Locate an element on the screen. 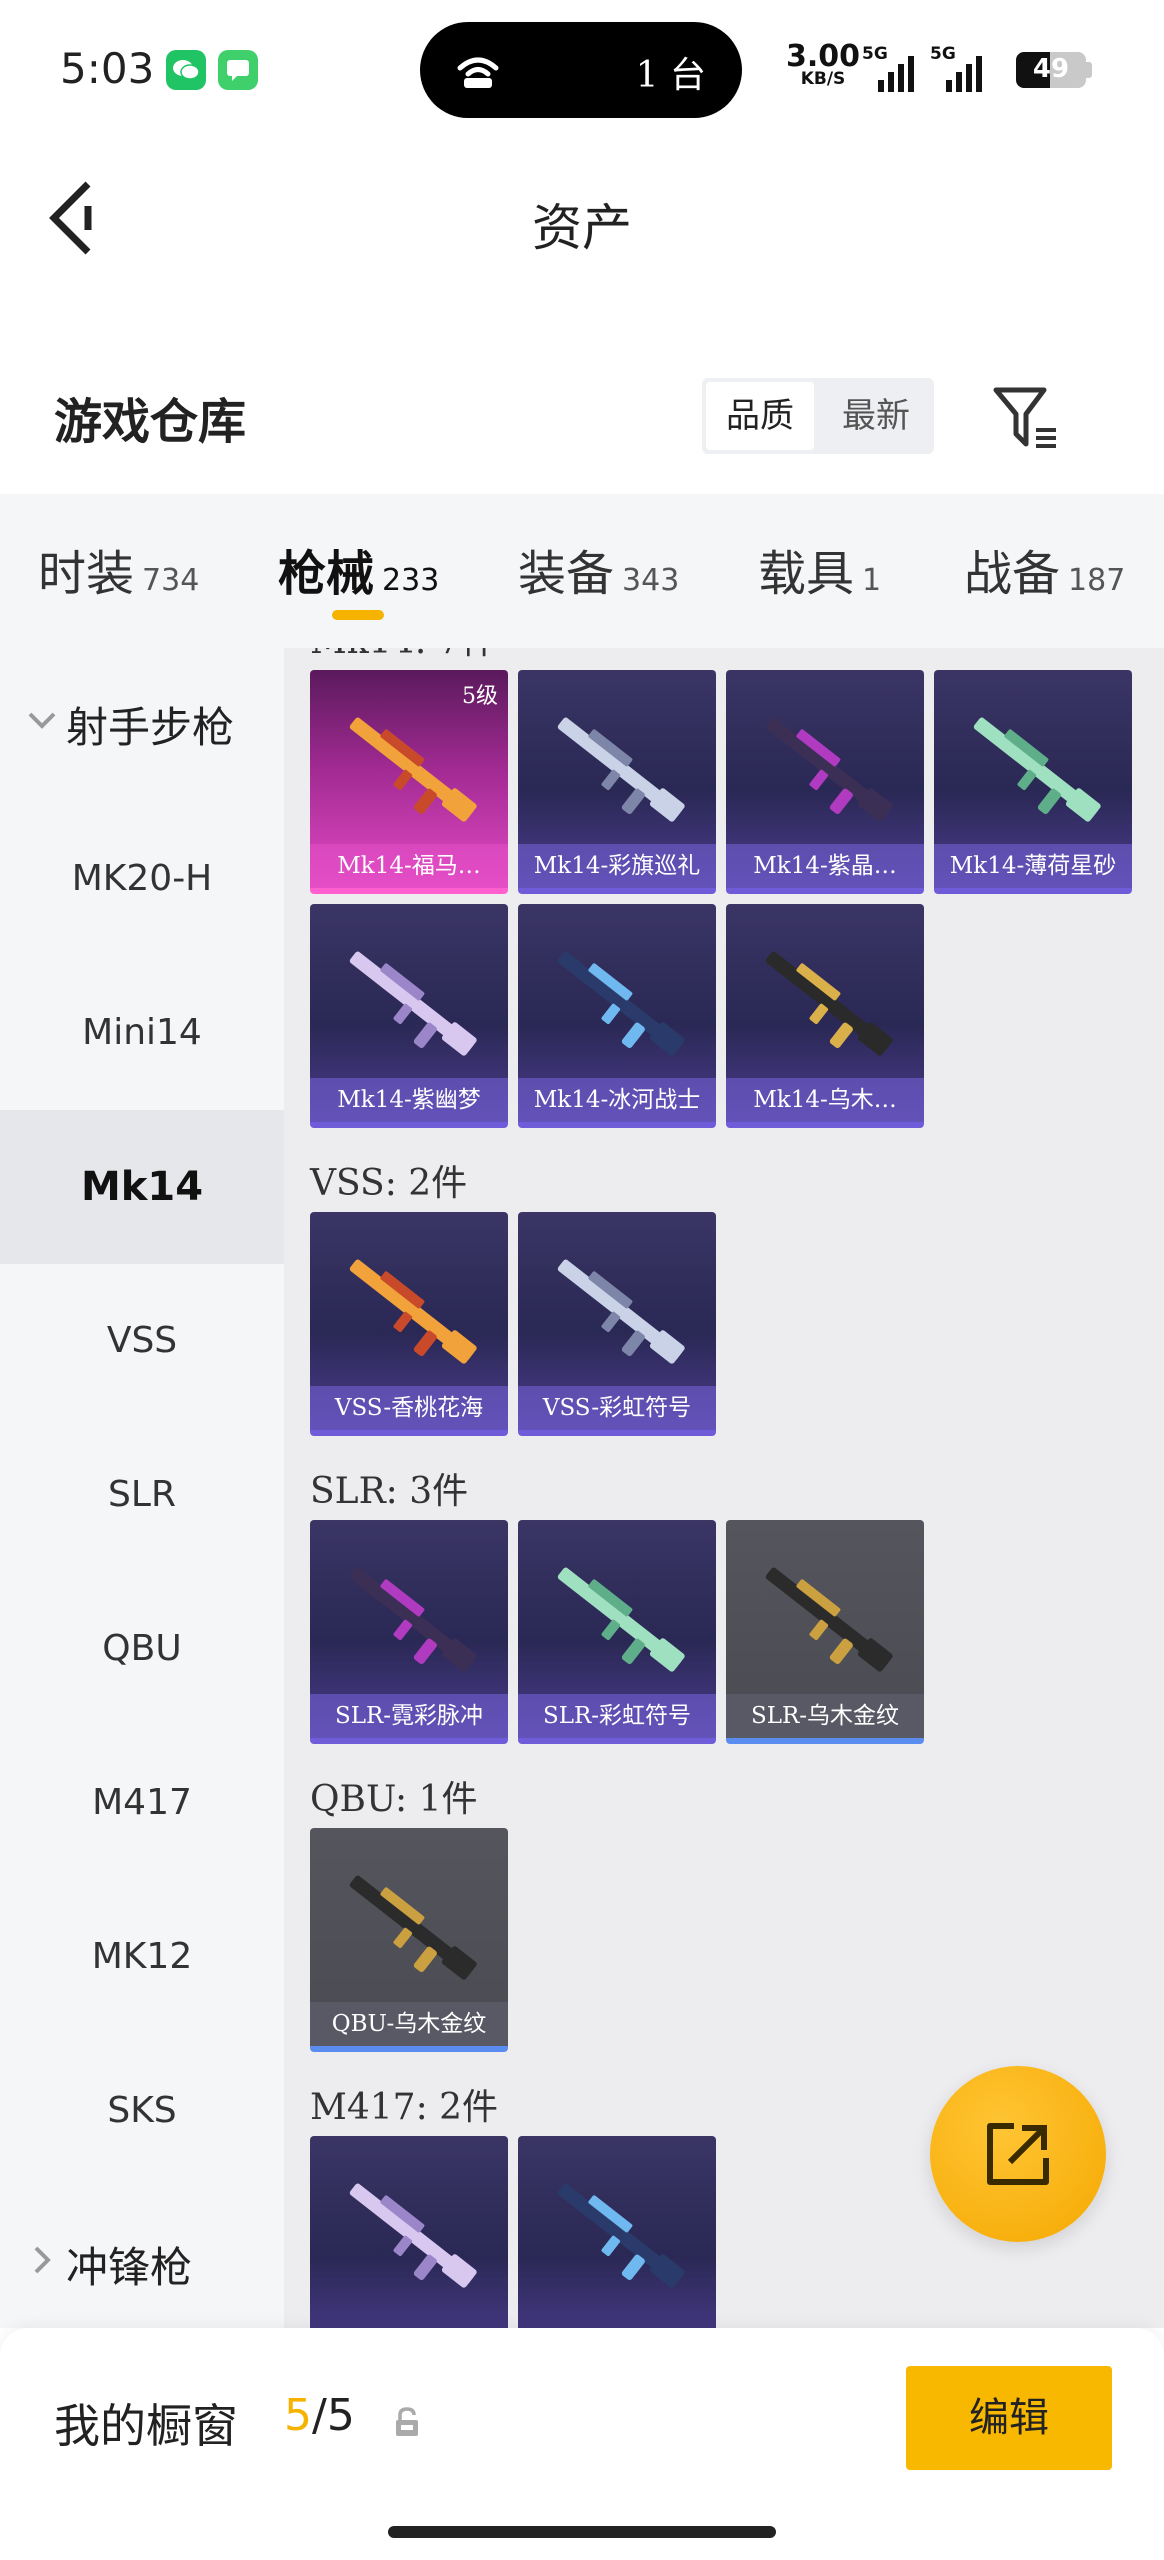  share-button is located at coordinates (1018, 2154).